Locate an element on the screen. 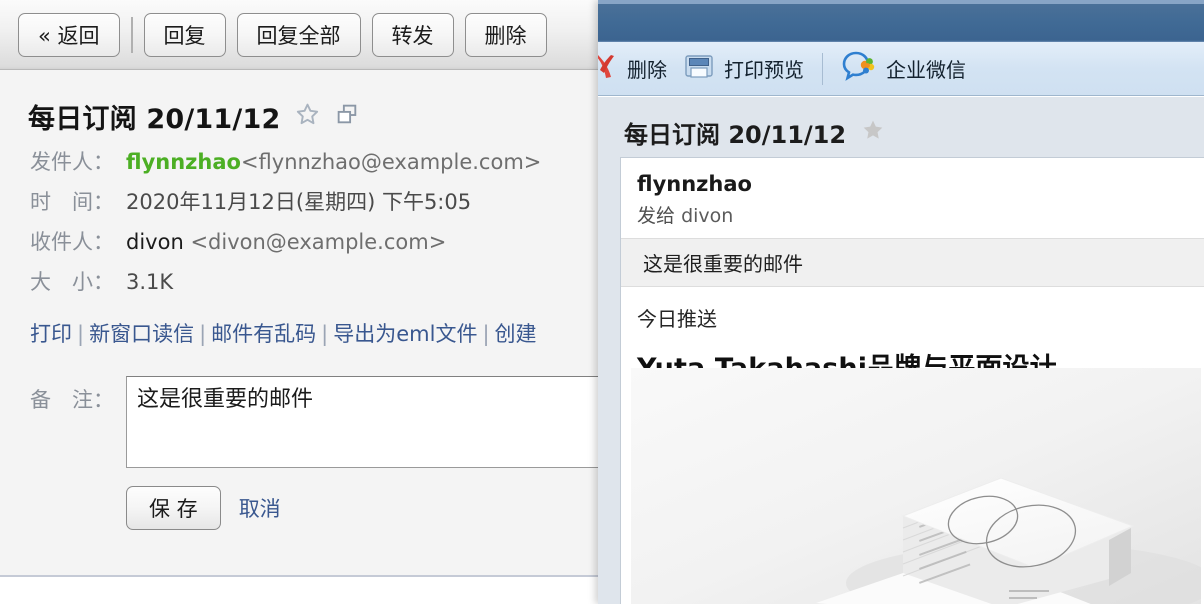  header-field-date: 时 间： 2020年11月12日(星期四) 下午5:05 is located at coordinates (299, 202).